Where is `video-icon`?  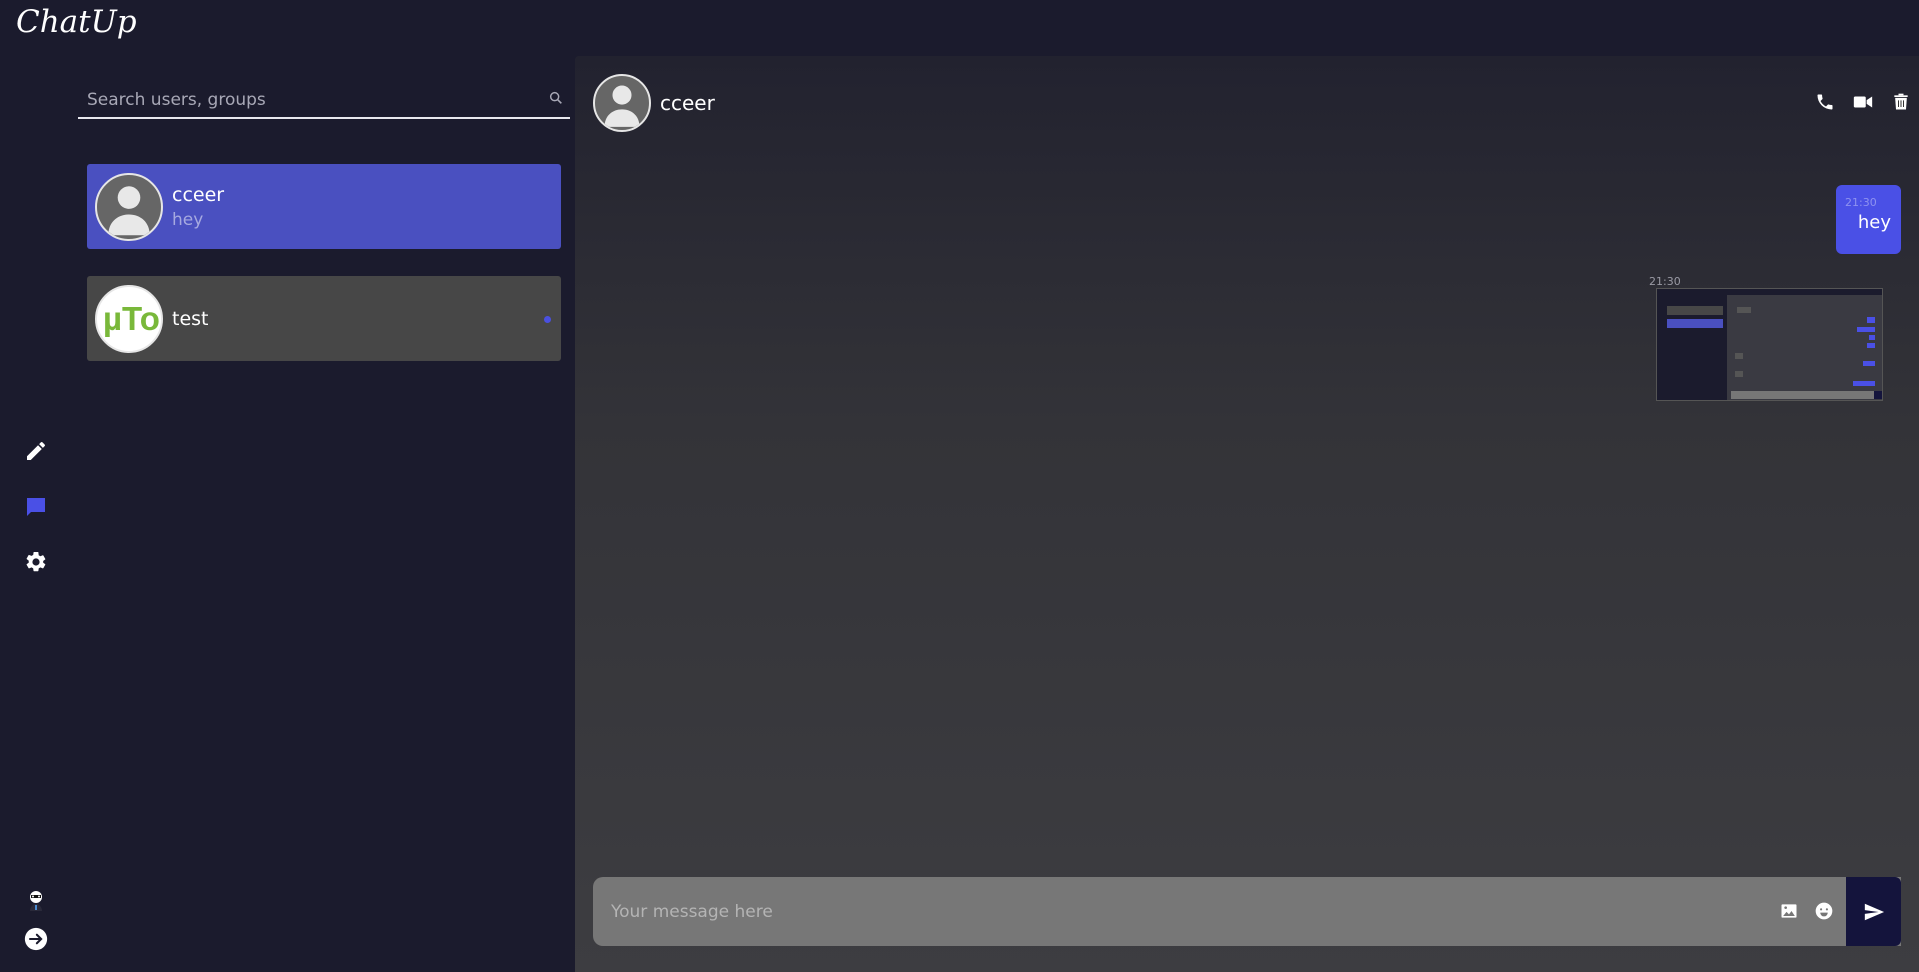
video-icon is located at coordinates (1863, 102).